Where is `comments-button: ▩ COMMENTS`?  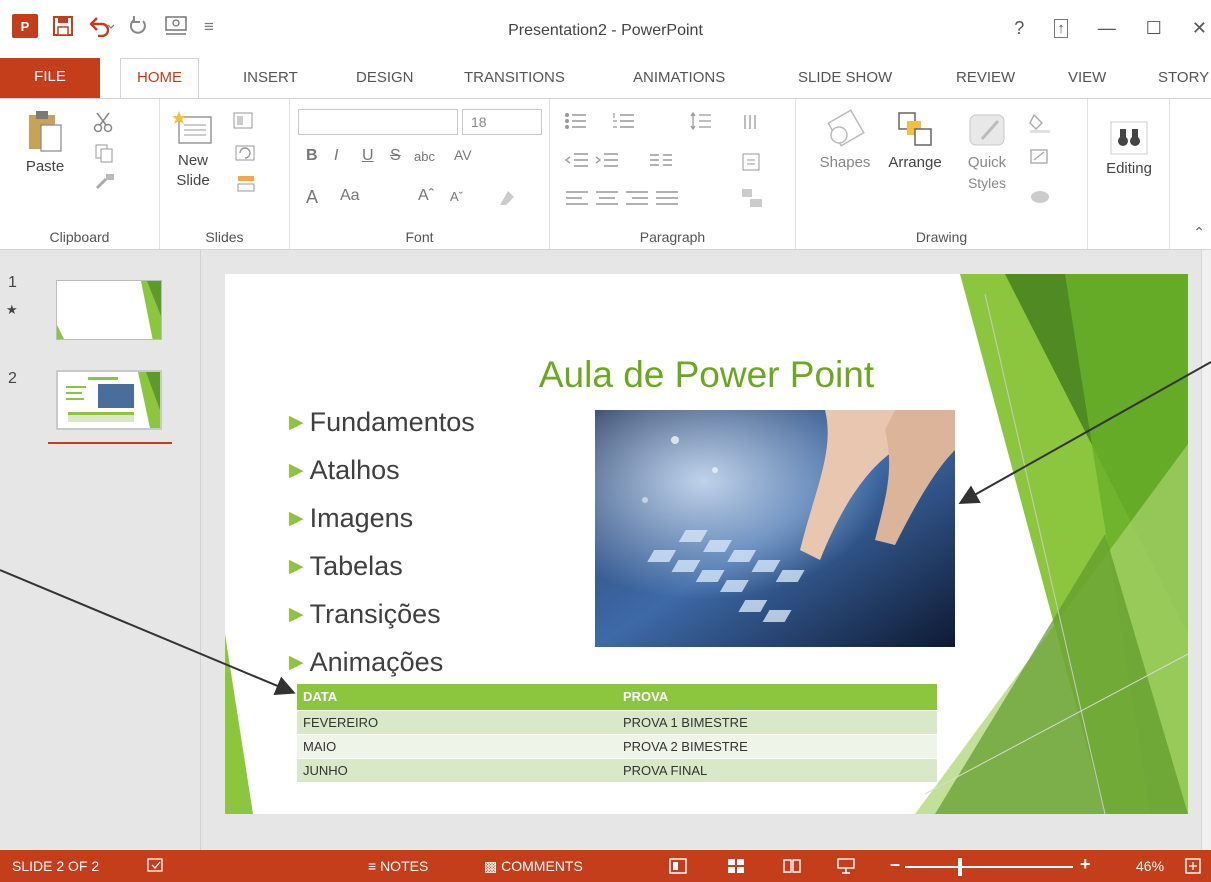
comments-button: ▩ COMMENTS is located at coordinates (533, 866).